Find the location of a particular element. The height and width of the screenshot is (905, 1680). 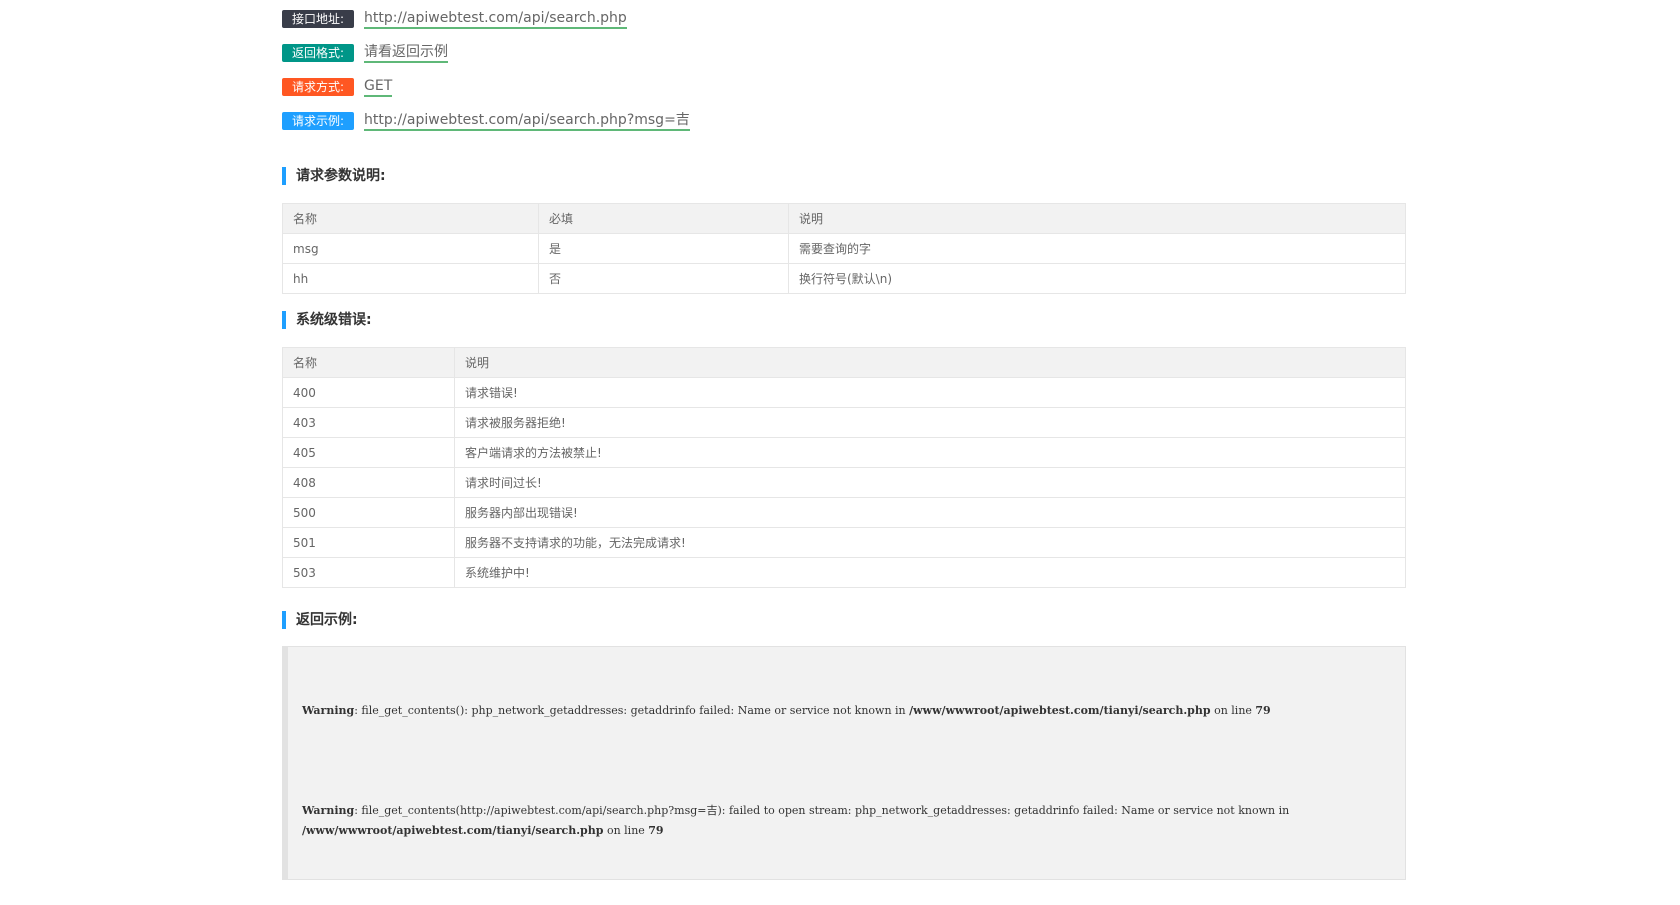

return-format-badge: 返回格式: is located at coordinates (318, 53).